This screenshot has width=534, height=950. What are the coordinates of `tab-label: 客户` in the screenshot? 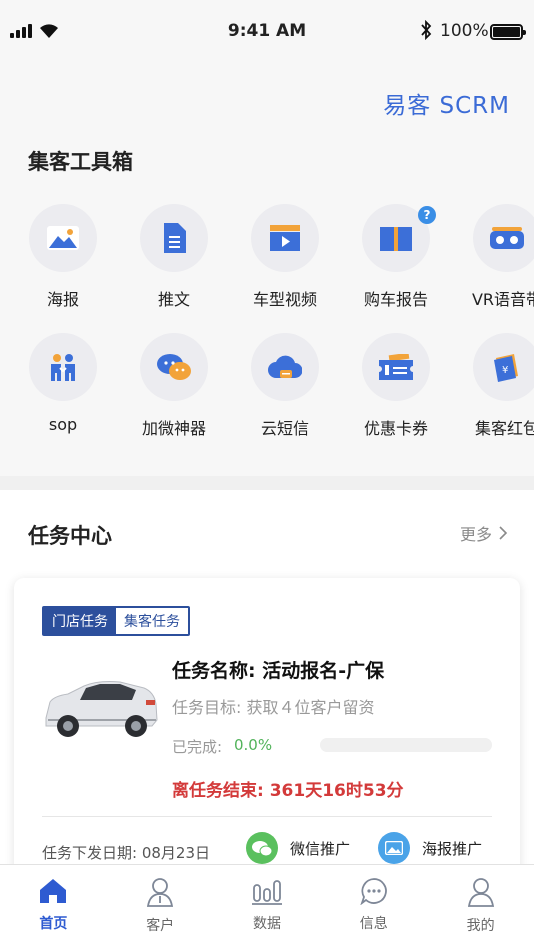 It's located at (160, 926).